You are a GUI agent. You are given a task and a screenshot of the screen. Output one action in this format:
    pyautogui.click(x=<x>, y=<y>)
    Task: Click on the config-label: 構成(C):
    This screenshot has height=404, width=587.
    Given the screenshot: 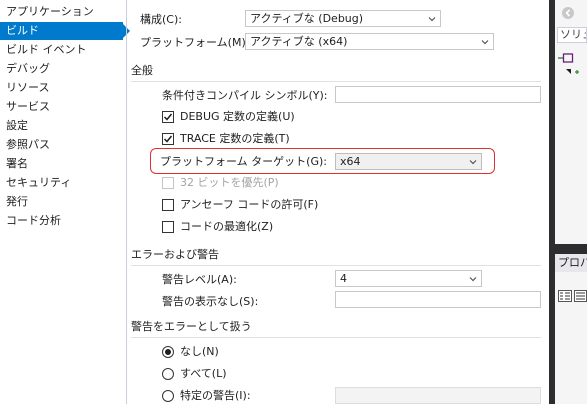 What is the action you would take?
    pyautogui.click(x=161, y=19)
    